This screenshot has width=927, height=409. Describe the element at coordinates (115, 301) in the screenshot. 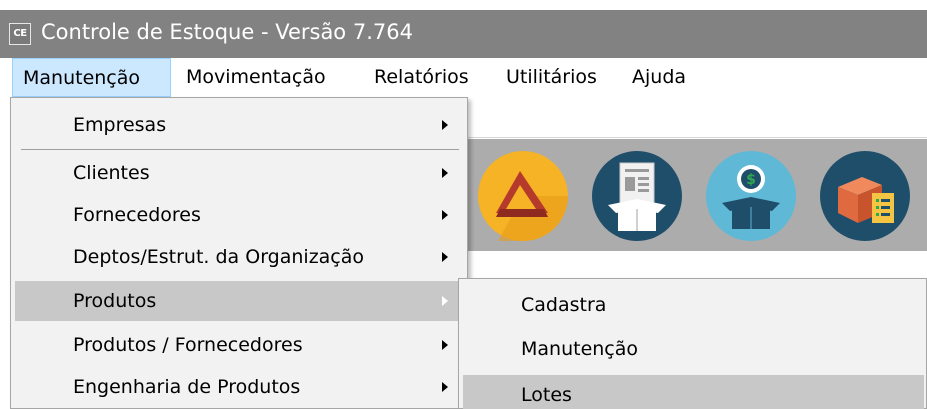

I see `menu-item-label: Produtos` at that location.